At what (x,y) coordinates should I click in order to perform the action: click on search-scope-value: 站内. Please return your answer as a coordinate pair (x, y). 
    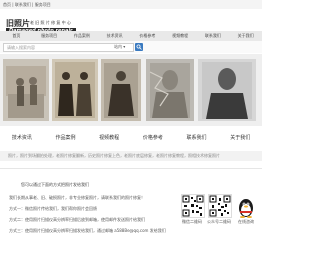
    Looking at the image, I should click on (118, 46).